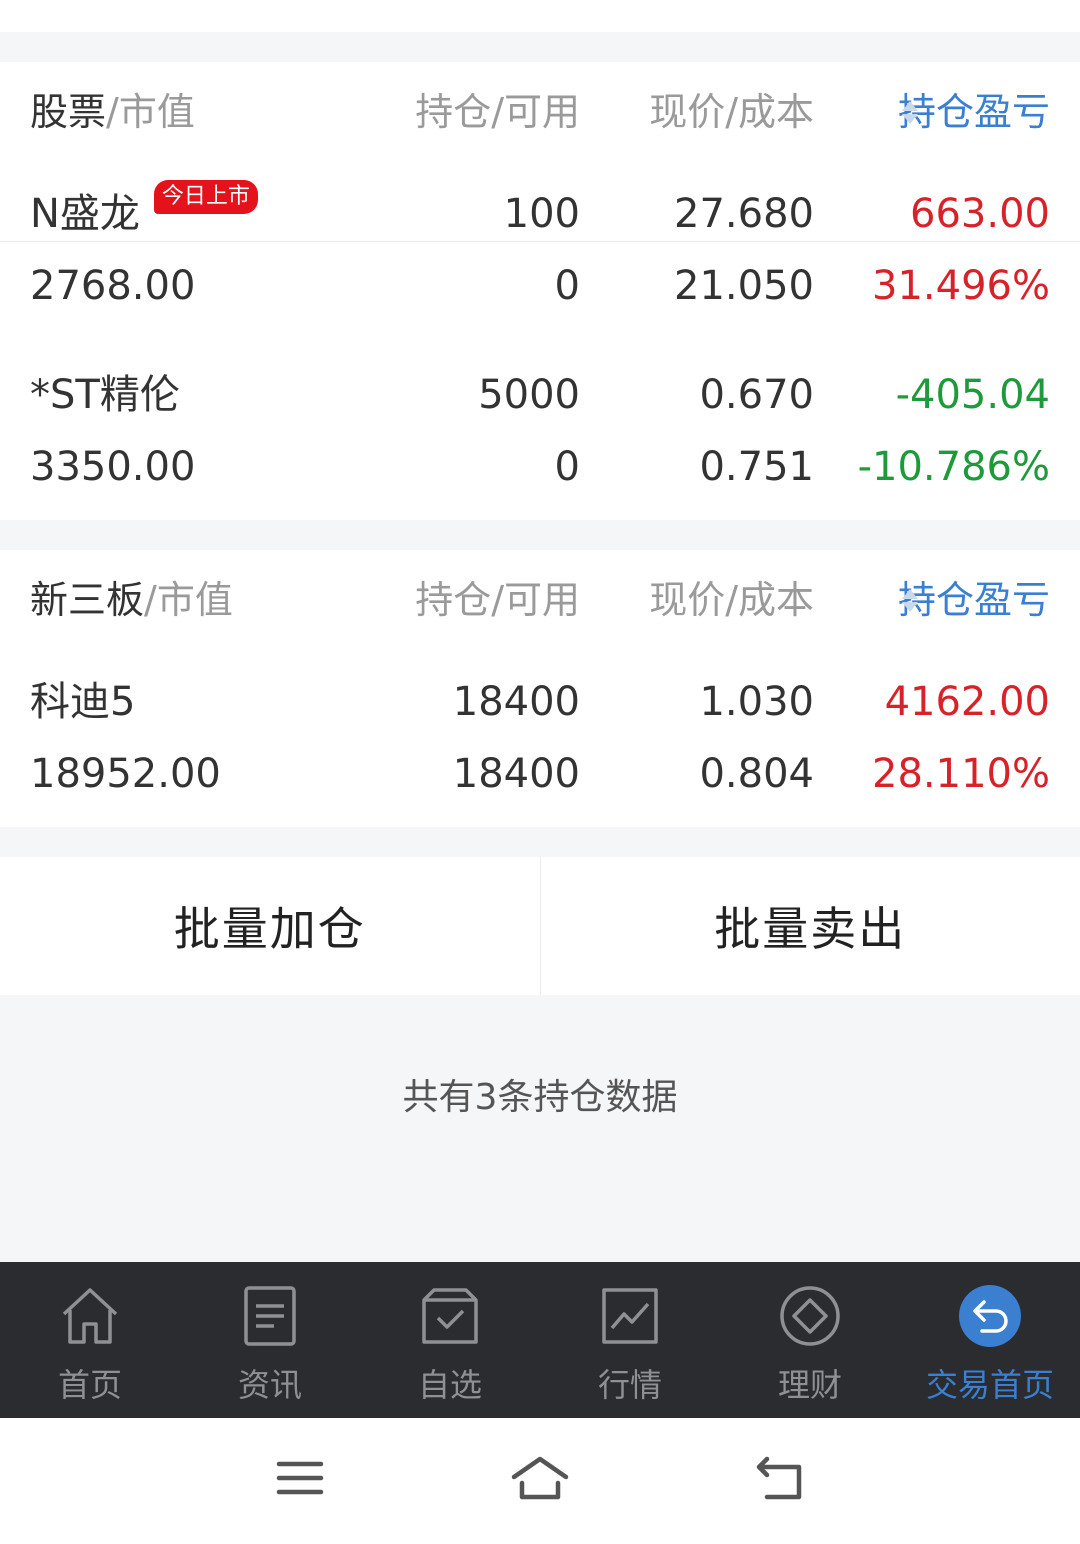 Image resolution: width=1080 pixels, height=1544 pixels. What do you see at coordinates (567, 467) in the screenshot?
I see `available-qty: 0` at bounding box center [567, 467].